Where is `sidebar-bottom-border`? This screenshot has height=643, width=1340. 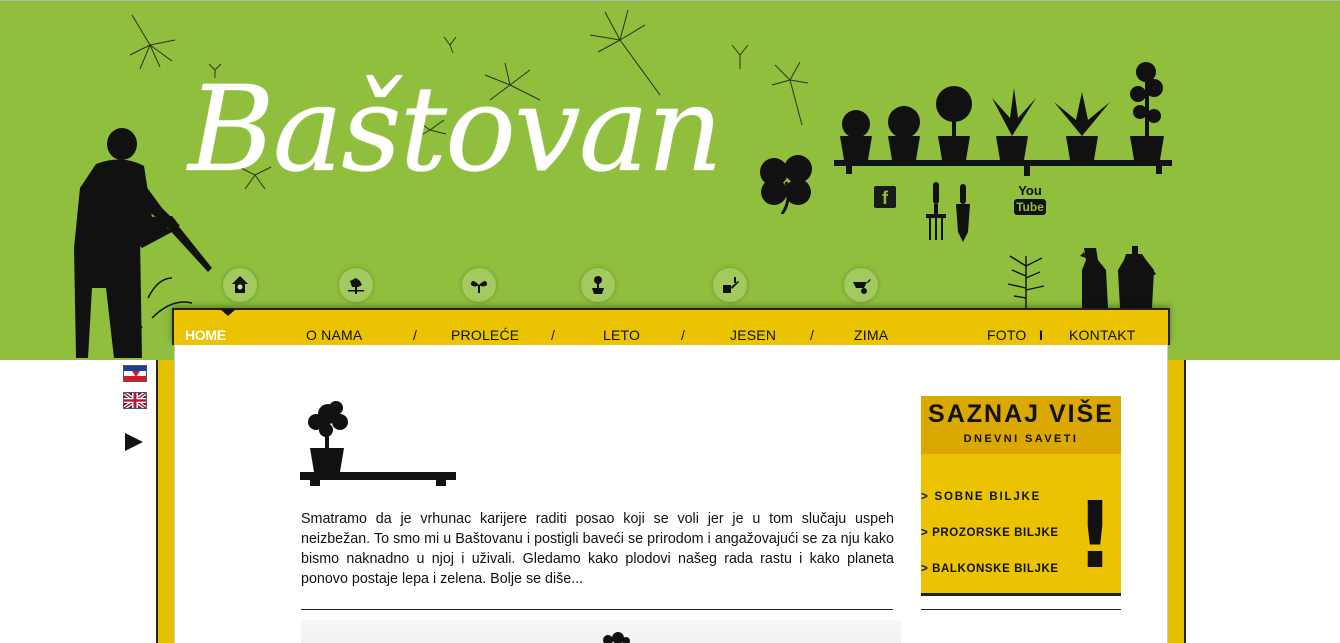
sidebar-bottom-border is located at coordinates (1021, 594).